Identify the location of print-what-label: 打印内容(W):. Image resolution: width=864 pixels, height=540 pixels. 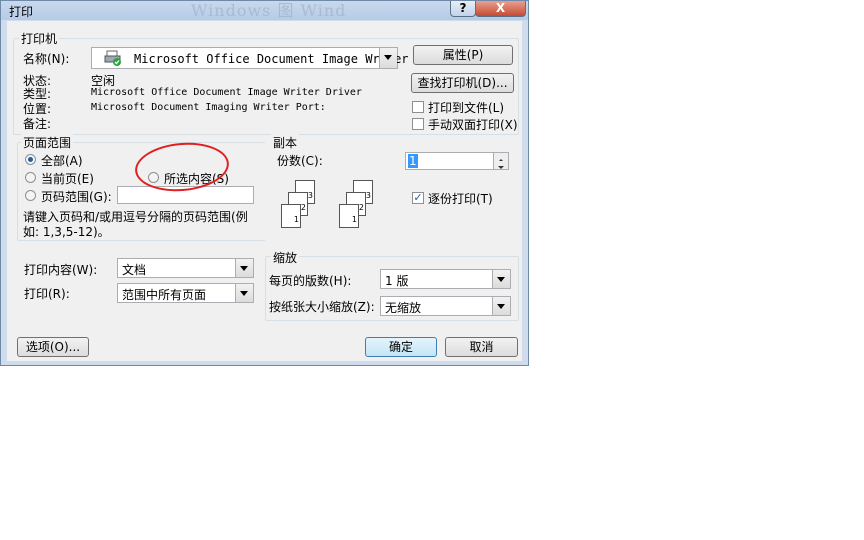
(61, 270).